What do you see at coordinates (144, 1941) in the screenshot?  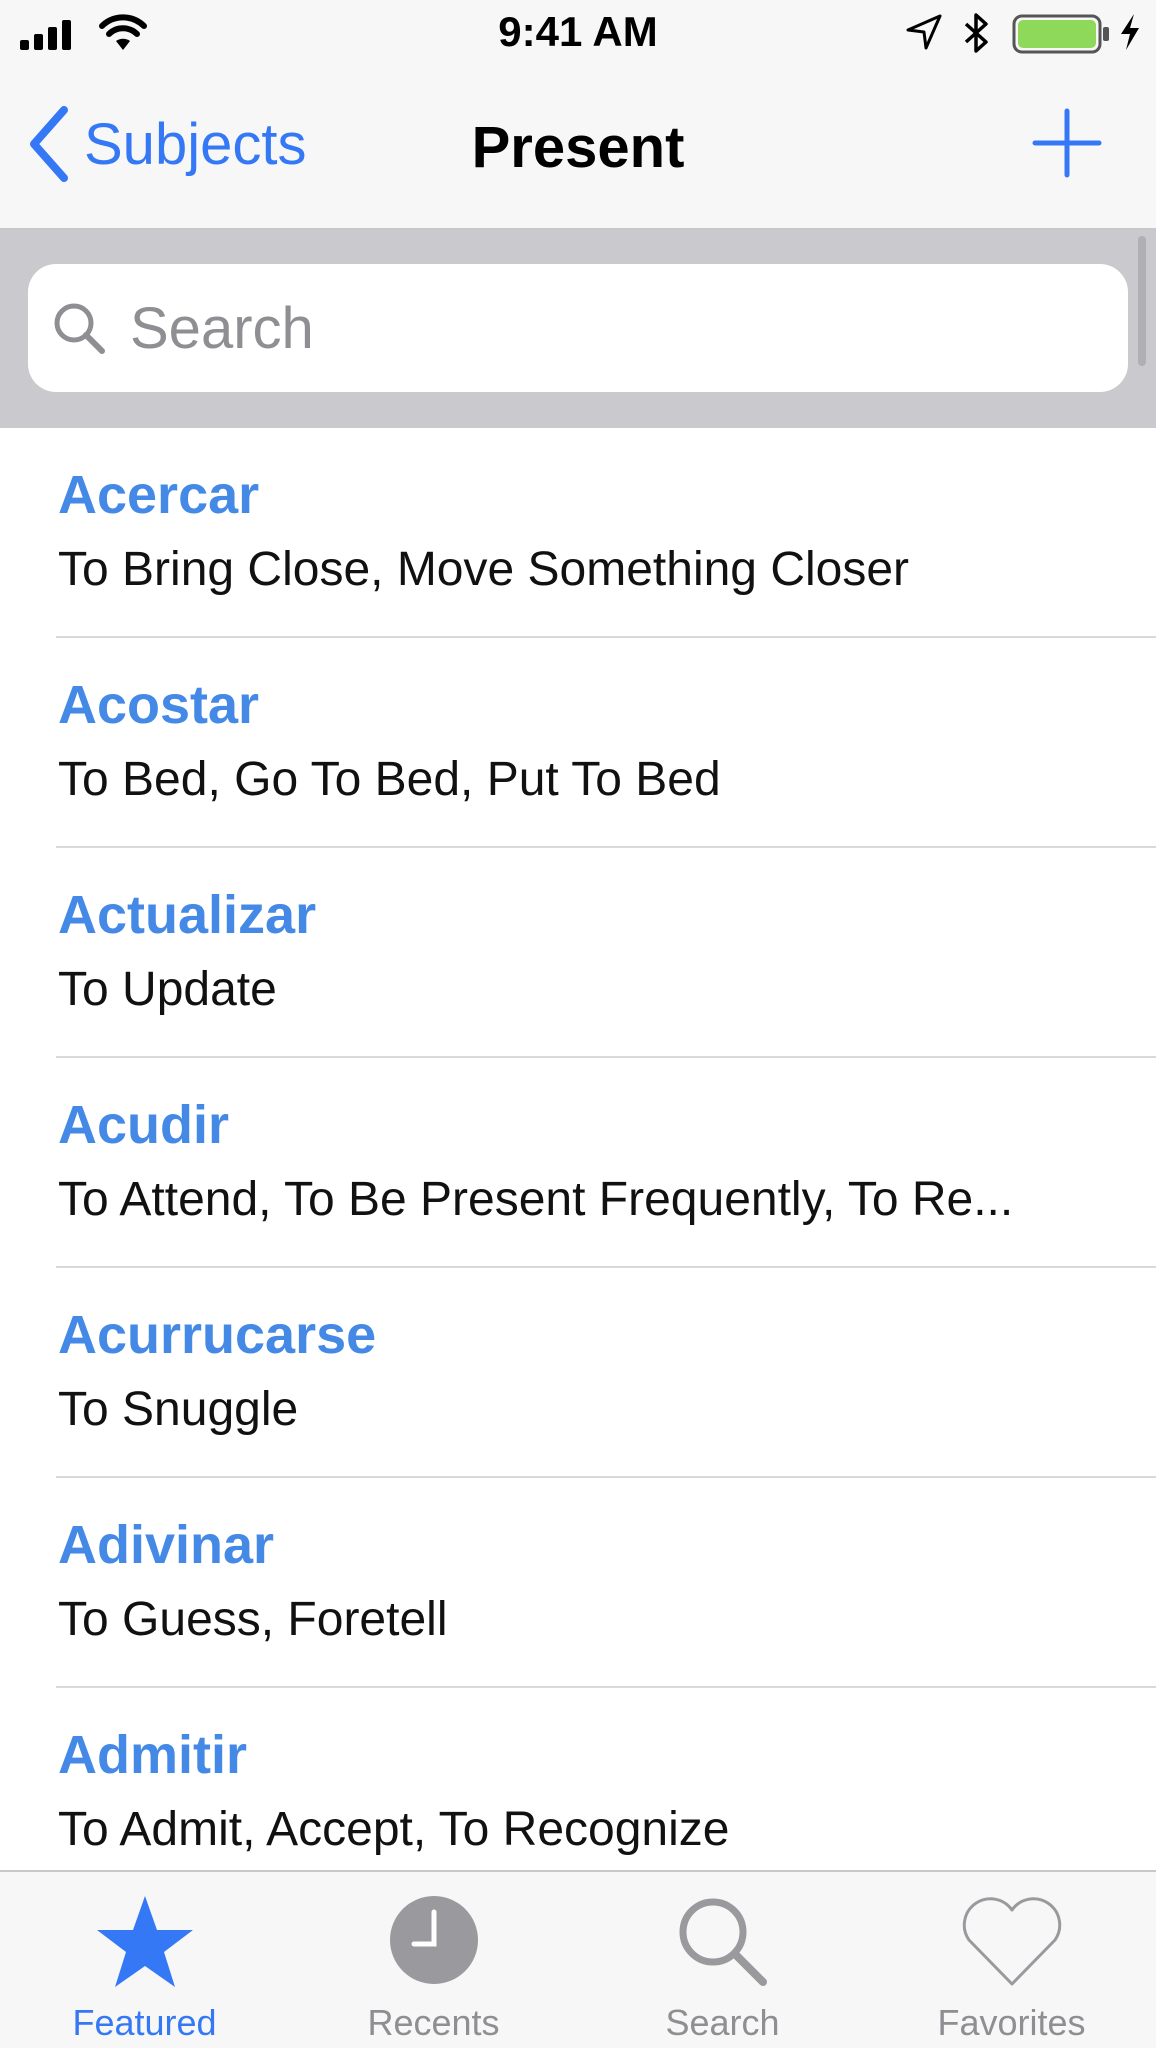 I see `star-icon` at bounding box center [144, 1941].